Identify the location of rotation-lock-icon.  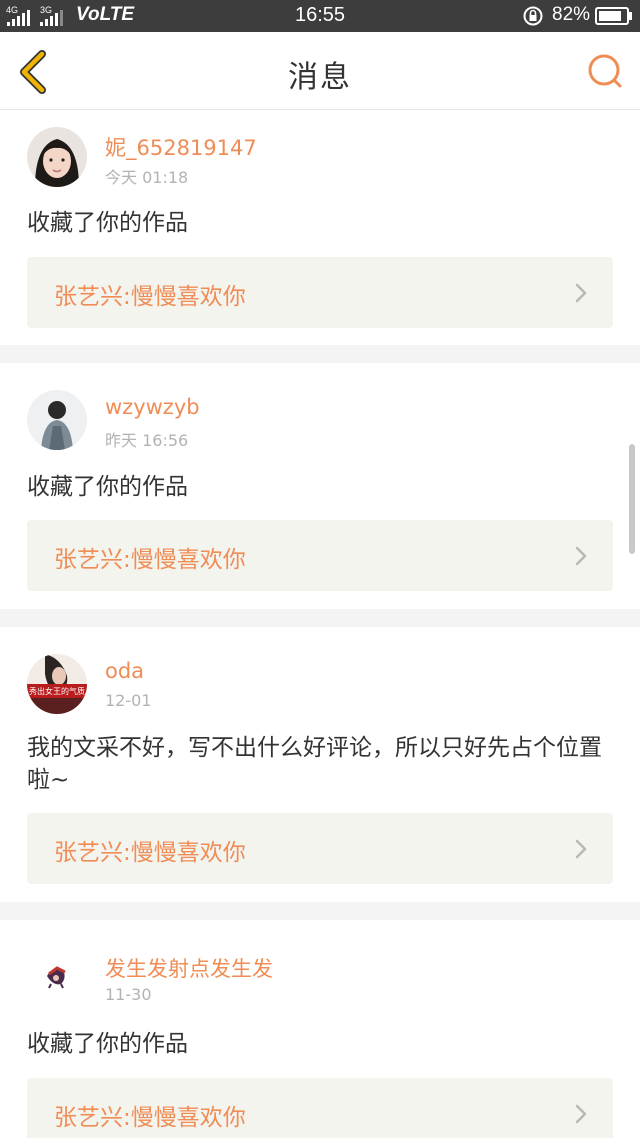
(533, 16).